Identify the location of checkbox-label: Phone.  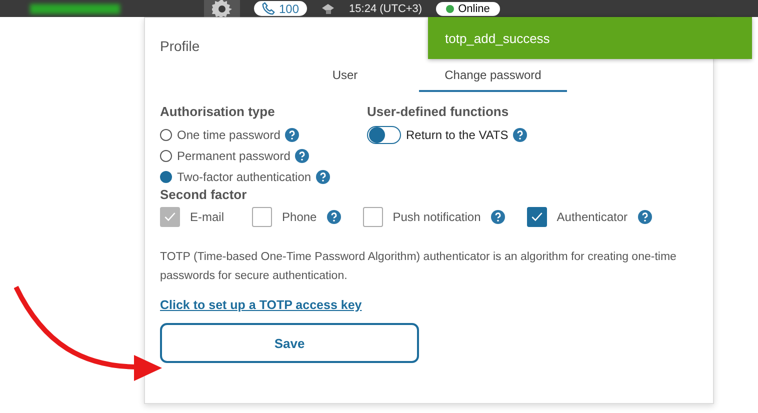
(299, 217).